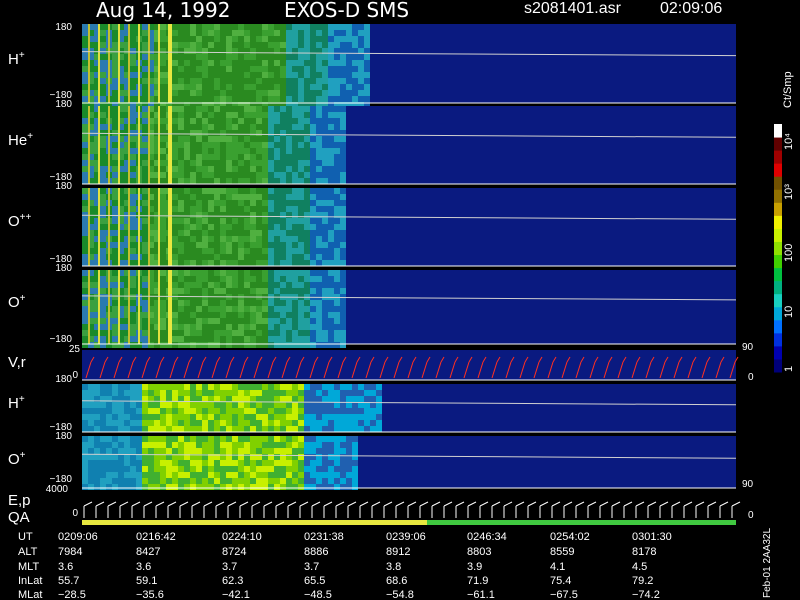  What do you see at coordinates (778, 196) in the screenshot?
I see `colorbar-swatch` at bounding box center [778, 196].